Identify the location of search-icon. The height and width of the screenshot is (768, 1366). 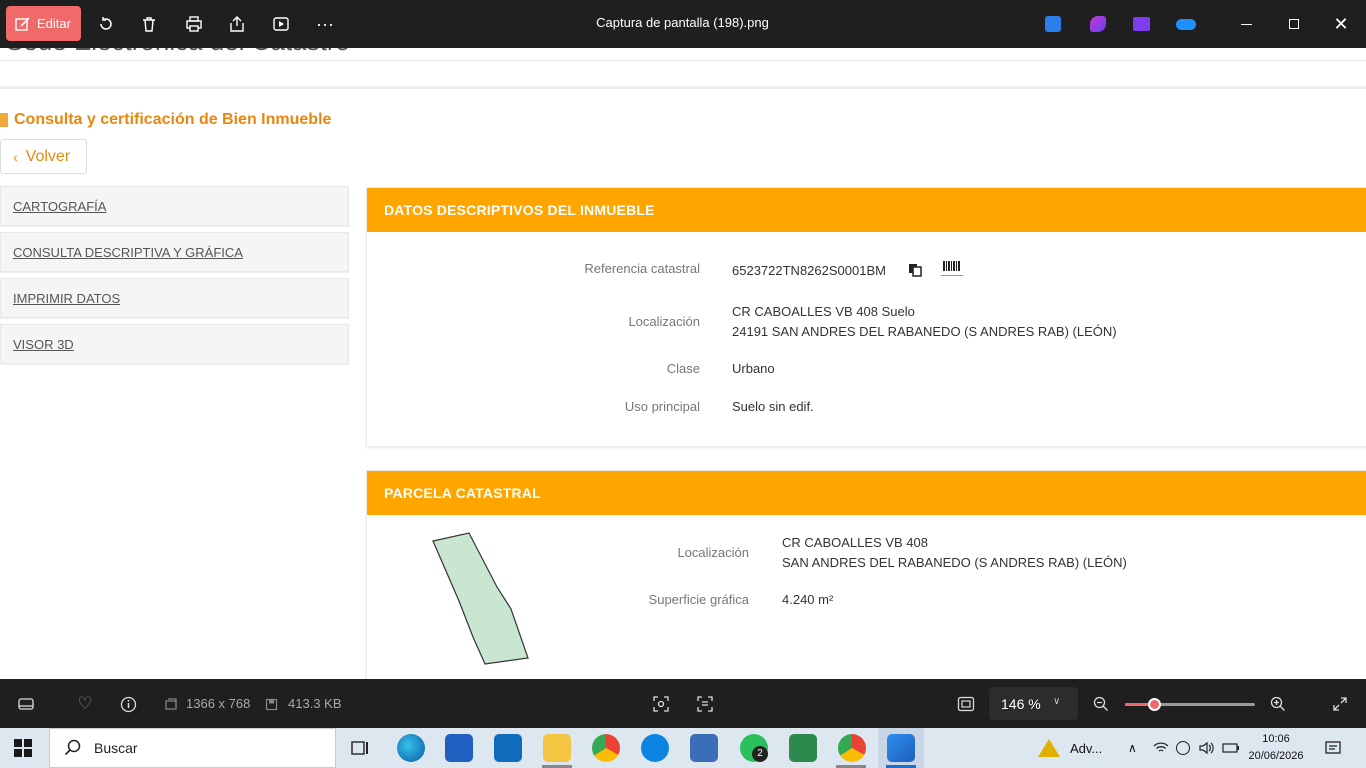
(72, 747).